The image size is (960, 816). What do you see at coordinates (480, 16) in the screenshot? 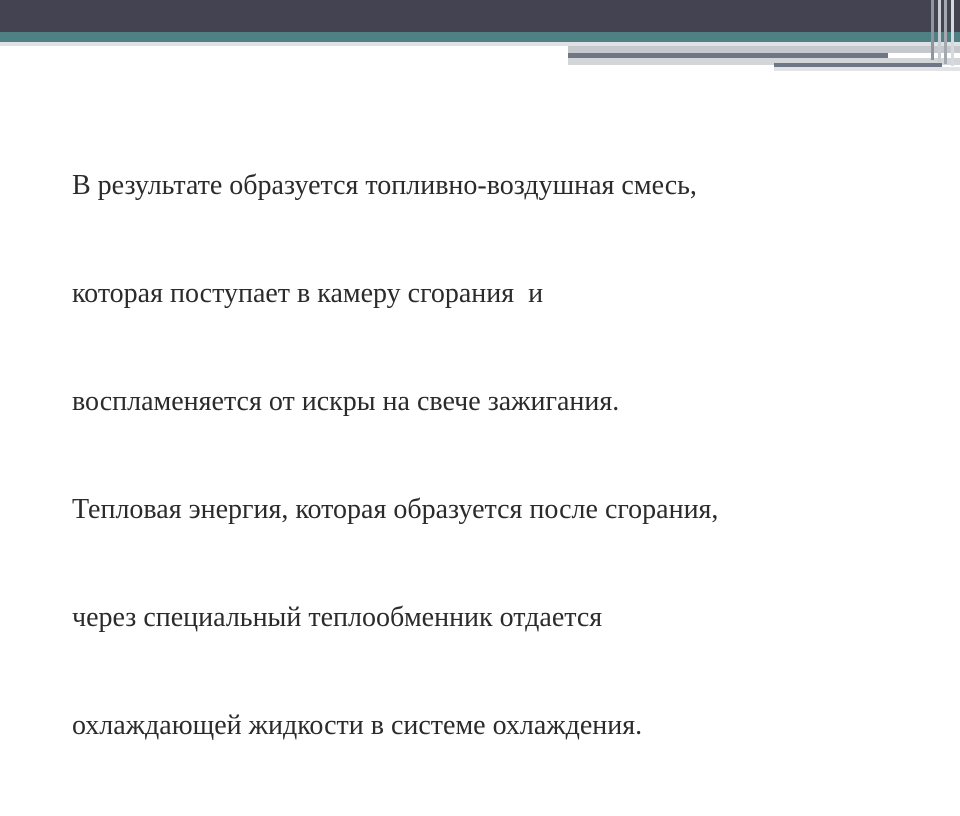
I see `header-dark-band` at bounding box center [480, 16].